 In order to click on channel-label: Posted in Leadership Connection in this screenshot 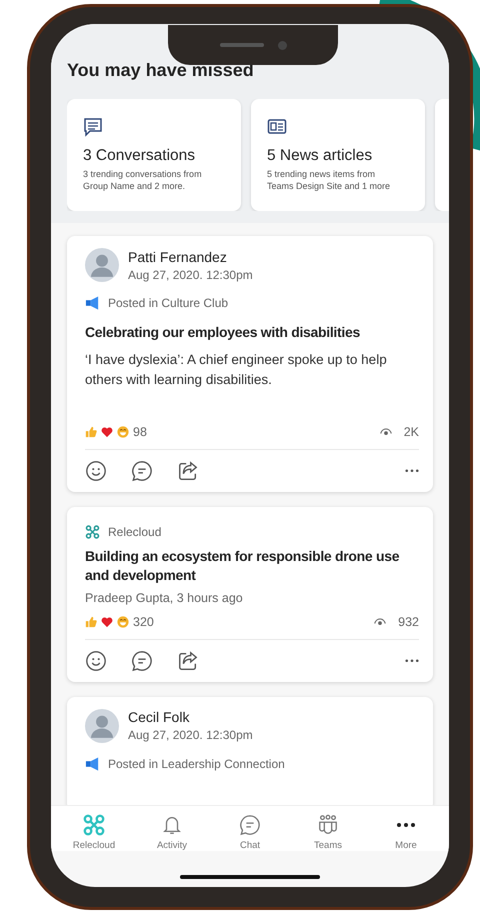, I will do `click(196, 763)`.